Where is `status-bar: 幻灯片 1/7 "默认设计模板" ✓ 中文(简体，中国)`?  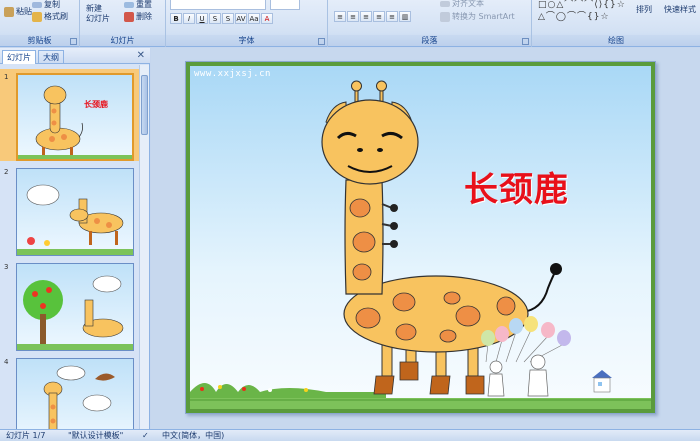
status-bar: 幻灯片 1/7 "默认设计模板" ✓ 中文(简体，中国) is located at coordinates (350, 435).